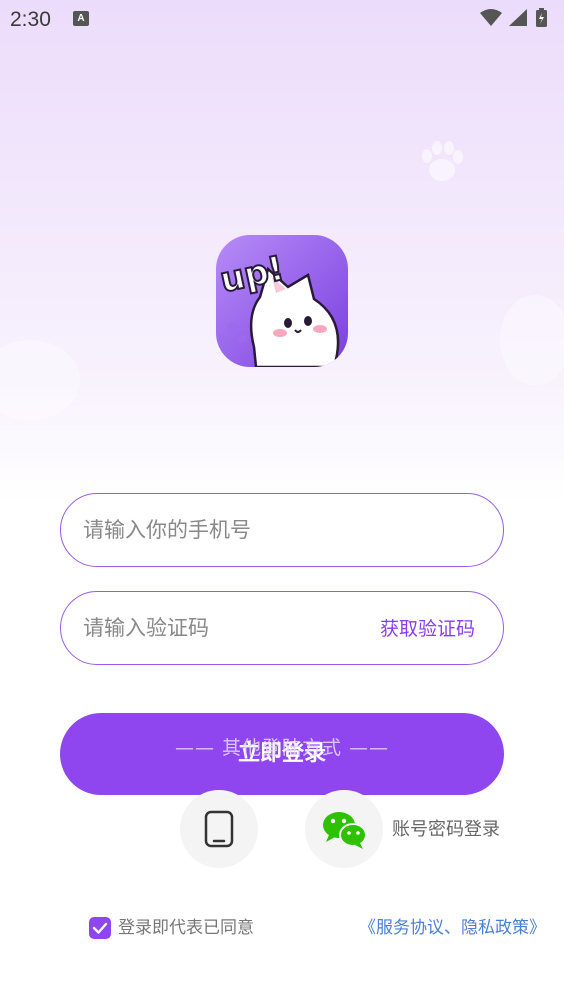  I want to click on status-bar: 2:30 A, so click(282, 19).